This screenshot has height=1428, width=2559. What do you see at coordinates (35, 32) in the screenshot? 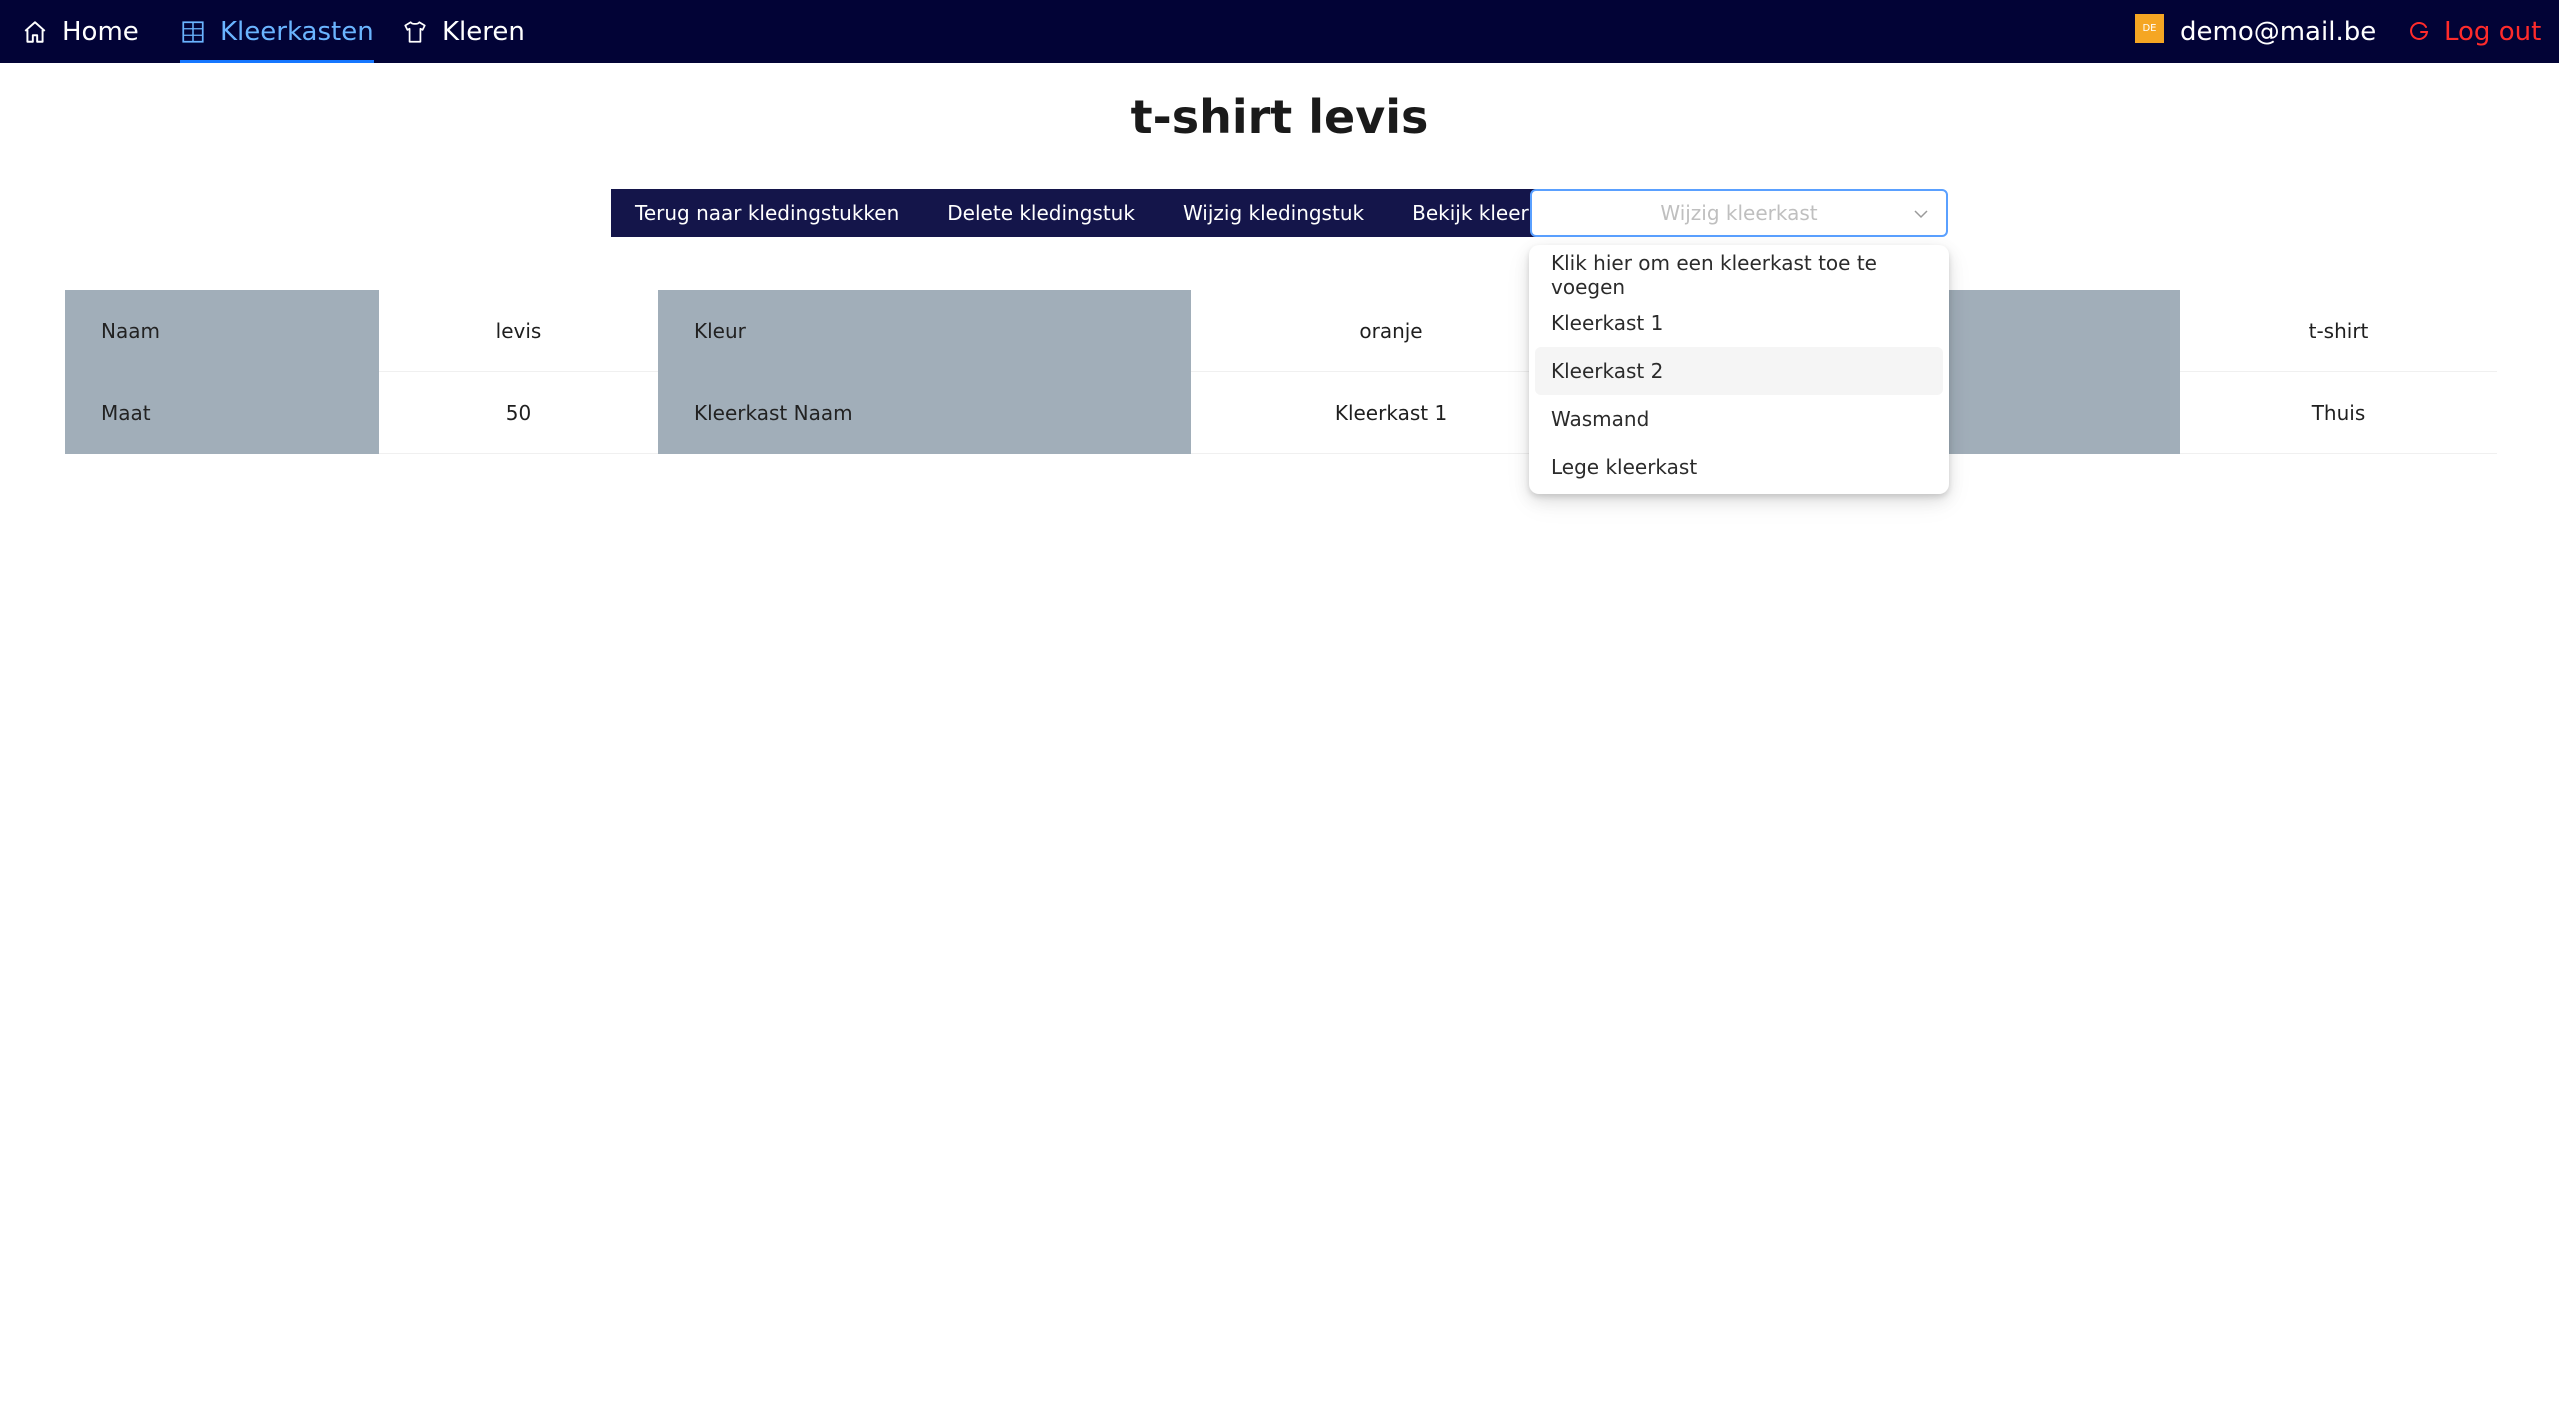
I see `home-icon` at bounding box center [35, 32].